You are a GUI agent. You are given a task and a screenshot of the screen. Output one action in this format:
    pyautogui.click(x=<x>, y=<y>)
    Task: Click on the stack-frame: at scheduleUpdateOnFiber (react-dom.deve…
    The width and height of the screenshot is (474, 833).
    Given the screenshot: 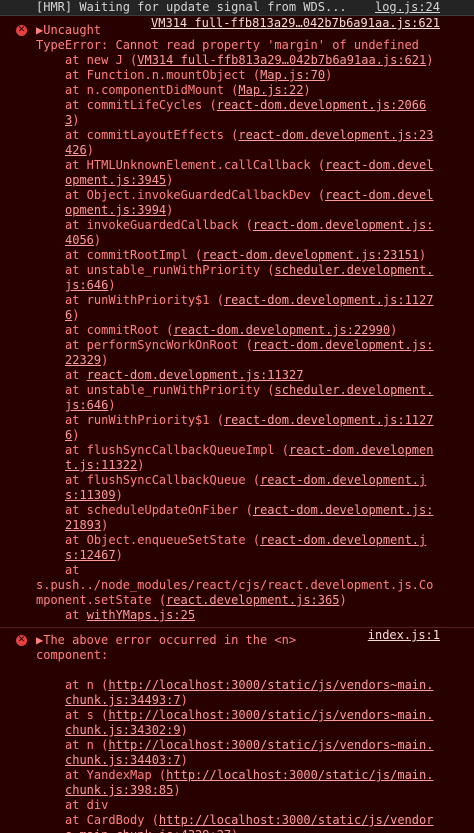 What is the action you would take?
    pyautogui.click(x=238, y=518)
    